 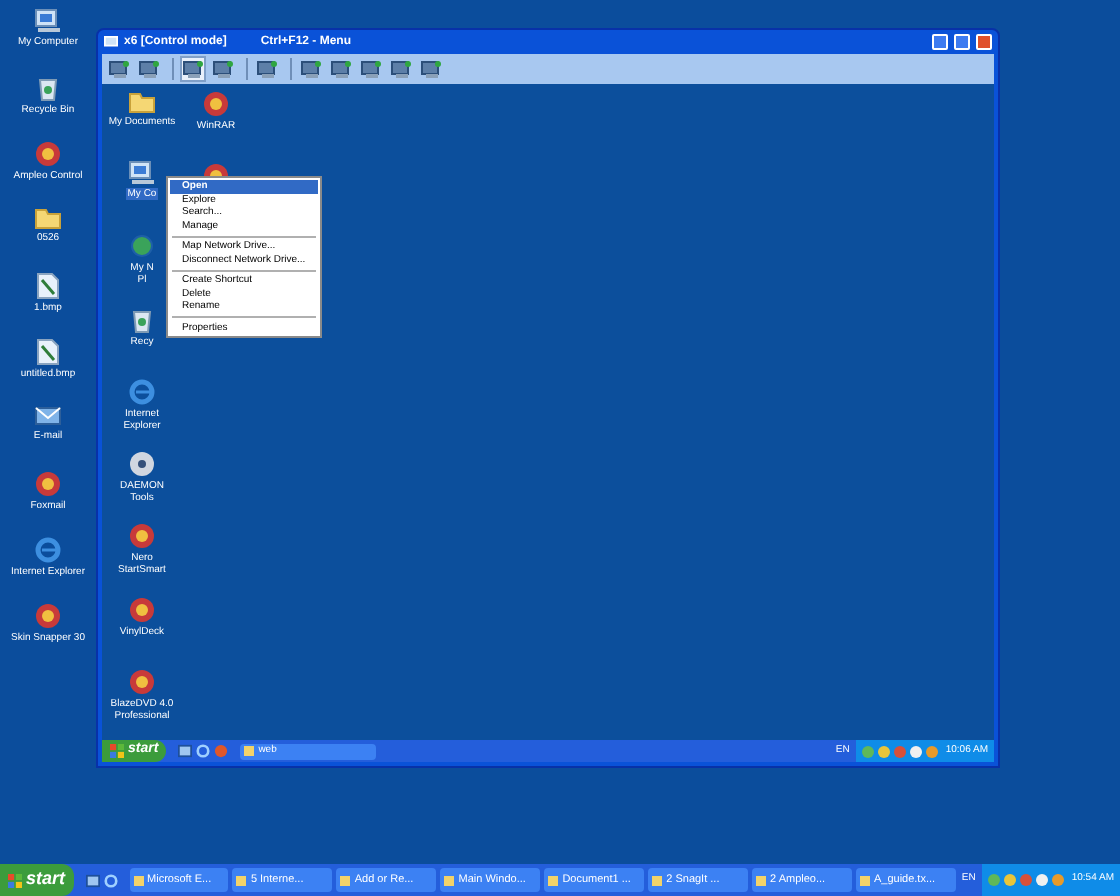 What do you see at coordinates (962, 42) in the screenshot?
I see `maximize-button` at bounding box center [962, 42].